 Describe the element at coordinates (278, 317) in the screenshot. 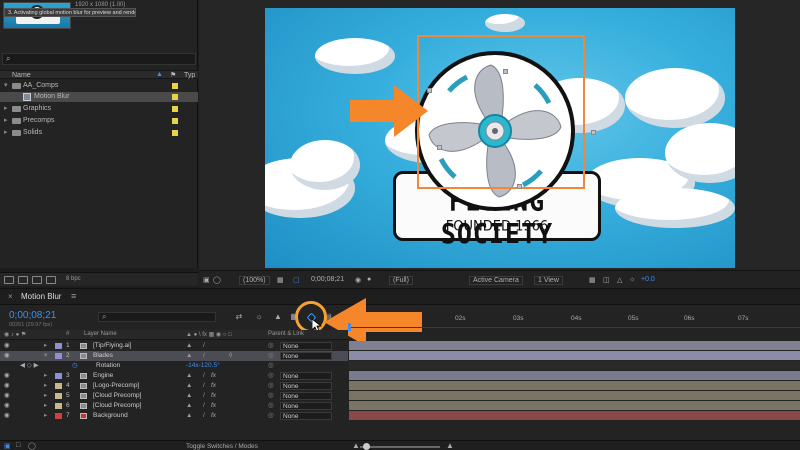

I see `shy-layers-icon: ▲` at that location.